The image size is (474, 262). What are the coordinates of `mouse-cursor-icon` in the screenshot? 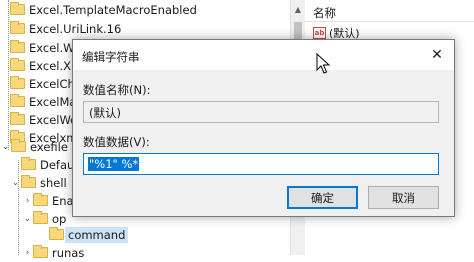 It's located at (323, 63).